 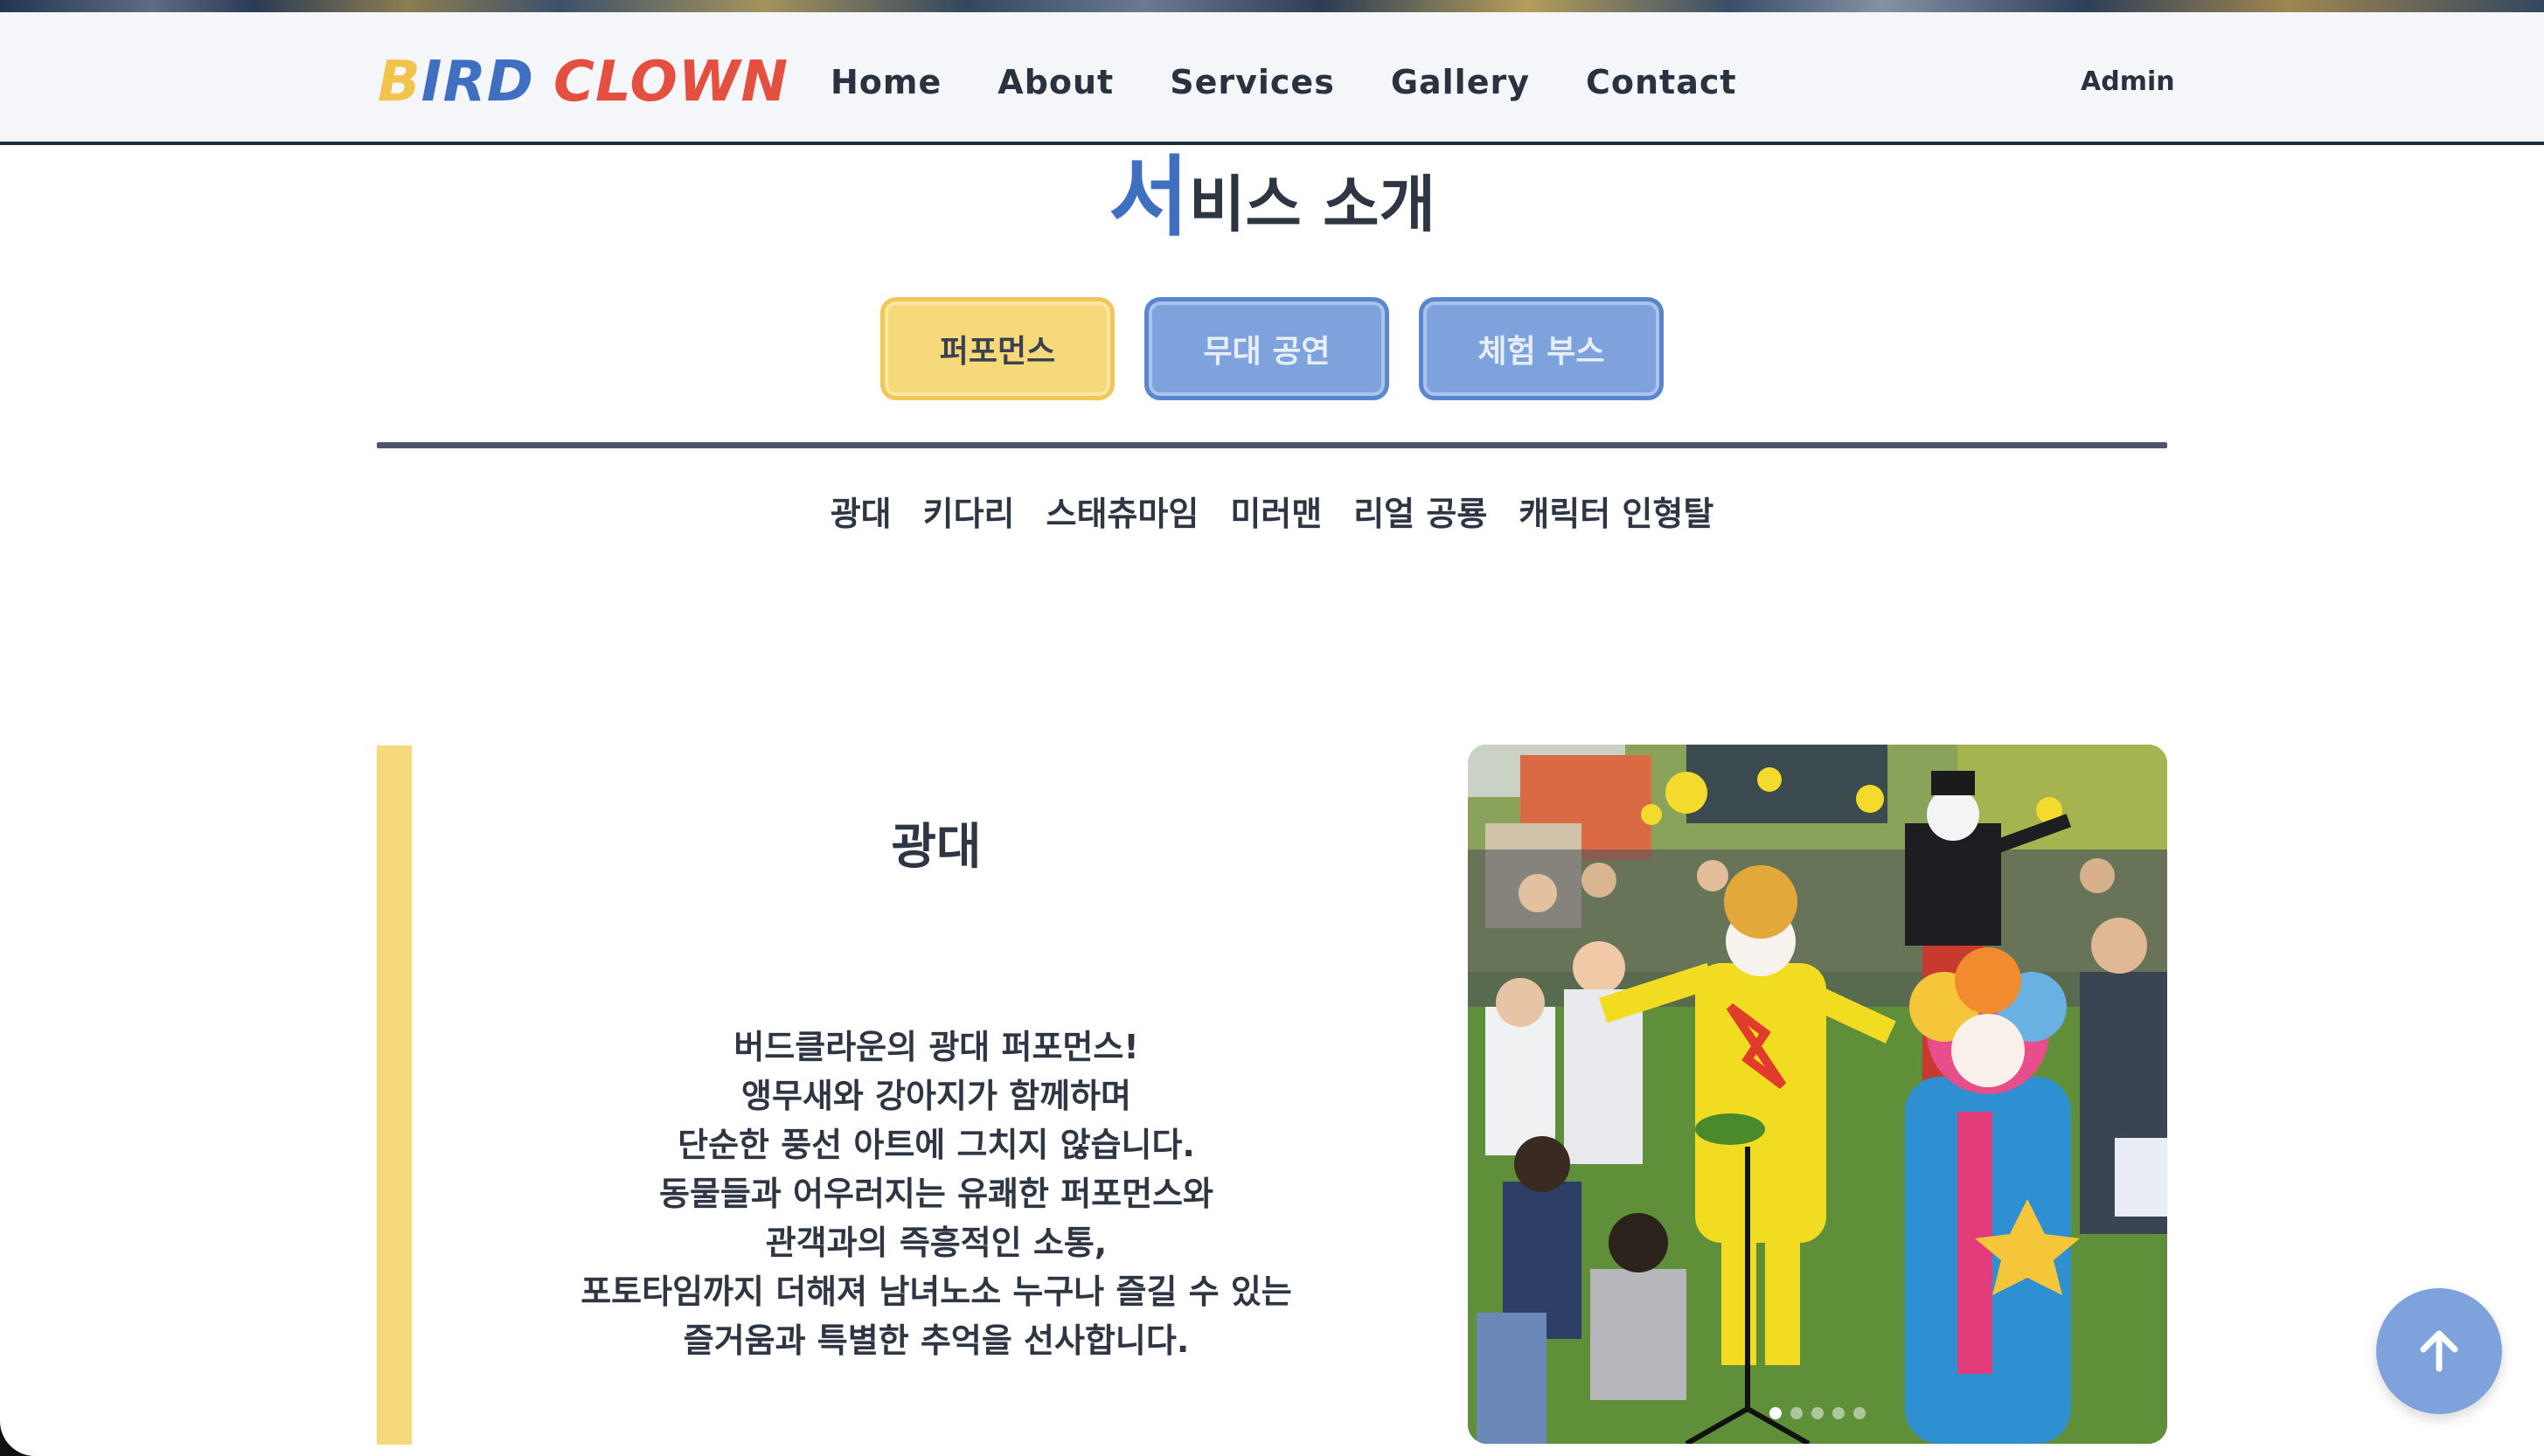 What do you see at coordinates (1420, 514) in the screenshot?
I see `subtab-real-dinosaur: 리얼 공룡` at bounding box center [1420, 514].